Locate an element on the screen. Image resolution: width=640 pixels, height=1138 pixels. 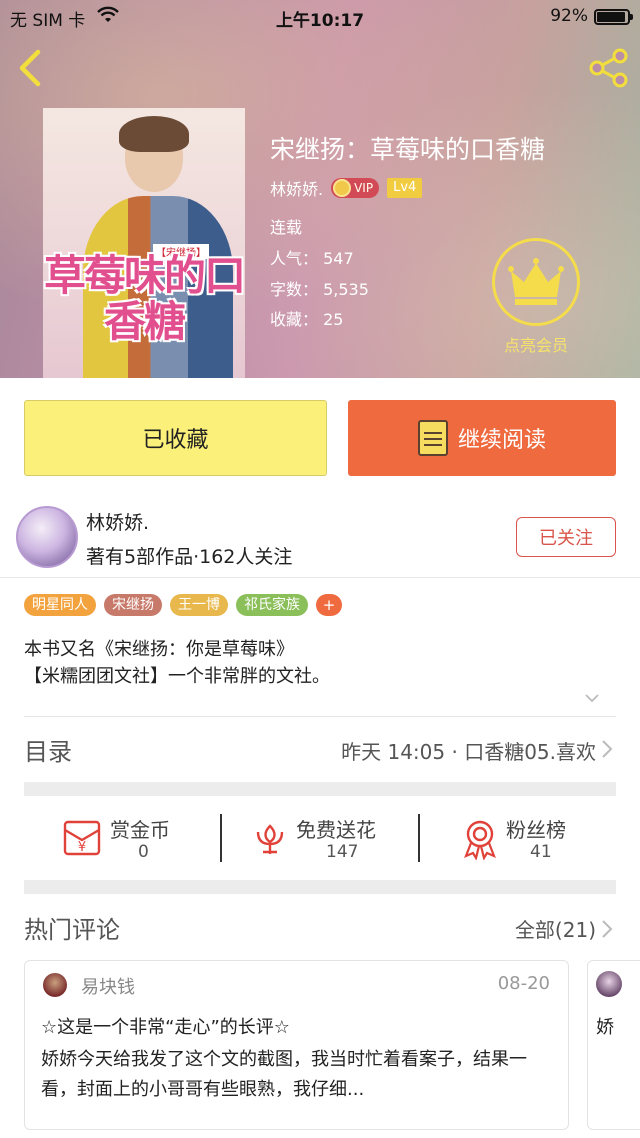
free-flowers-value: 147 is located at coordinates (342, 852).